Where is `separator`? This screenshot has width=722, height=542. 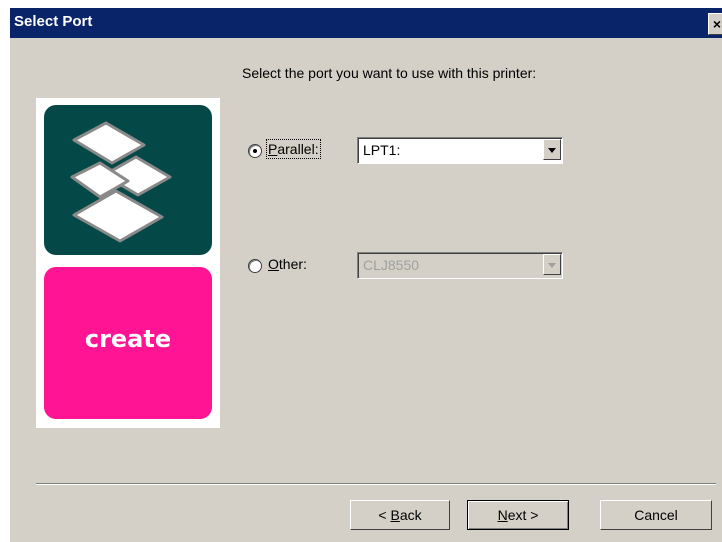 separator is located at coordinates (376, 484).